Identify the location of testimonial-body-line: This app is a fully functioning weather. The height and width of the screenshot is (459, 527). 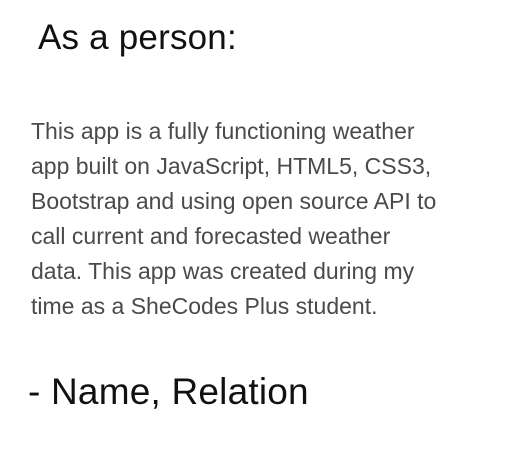
(223, 131).